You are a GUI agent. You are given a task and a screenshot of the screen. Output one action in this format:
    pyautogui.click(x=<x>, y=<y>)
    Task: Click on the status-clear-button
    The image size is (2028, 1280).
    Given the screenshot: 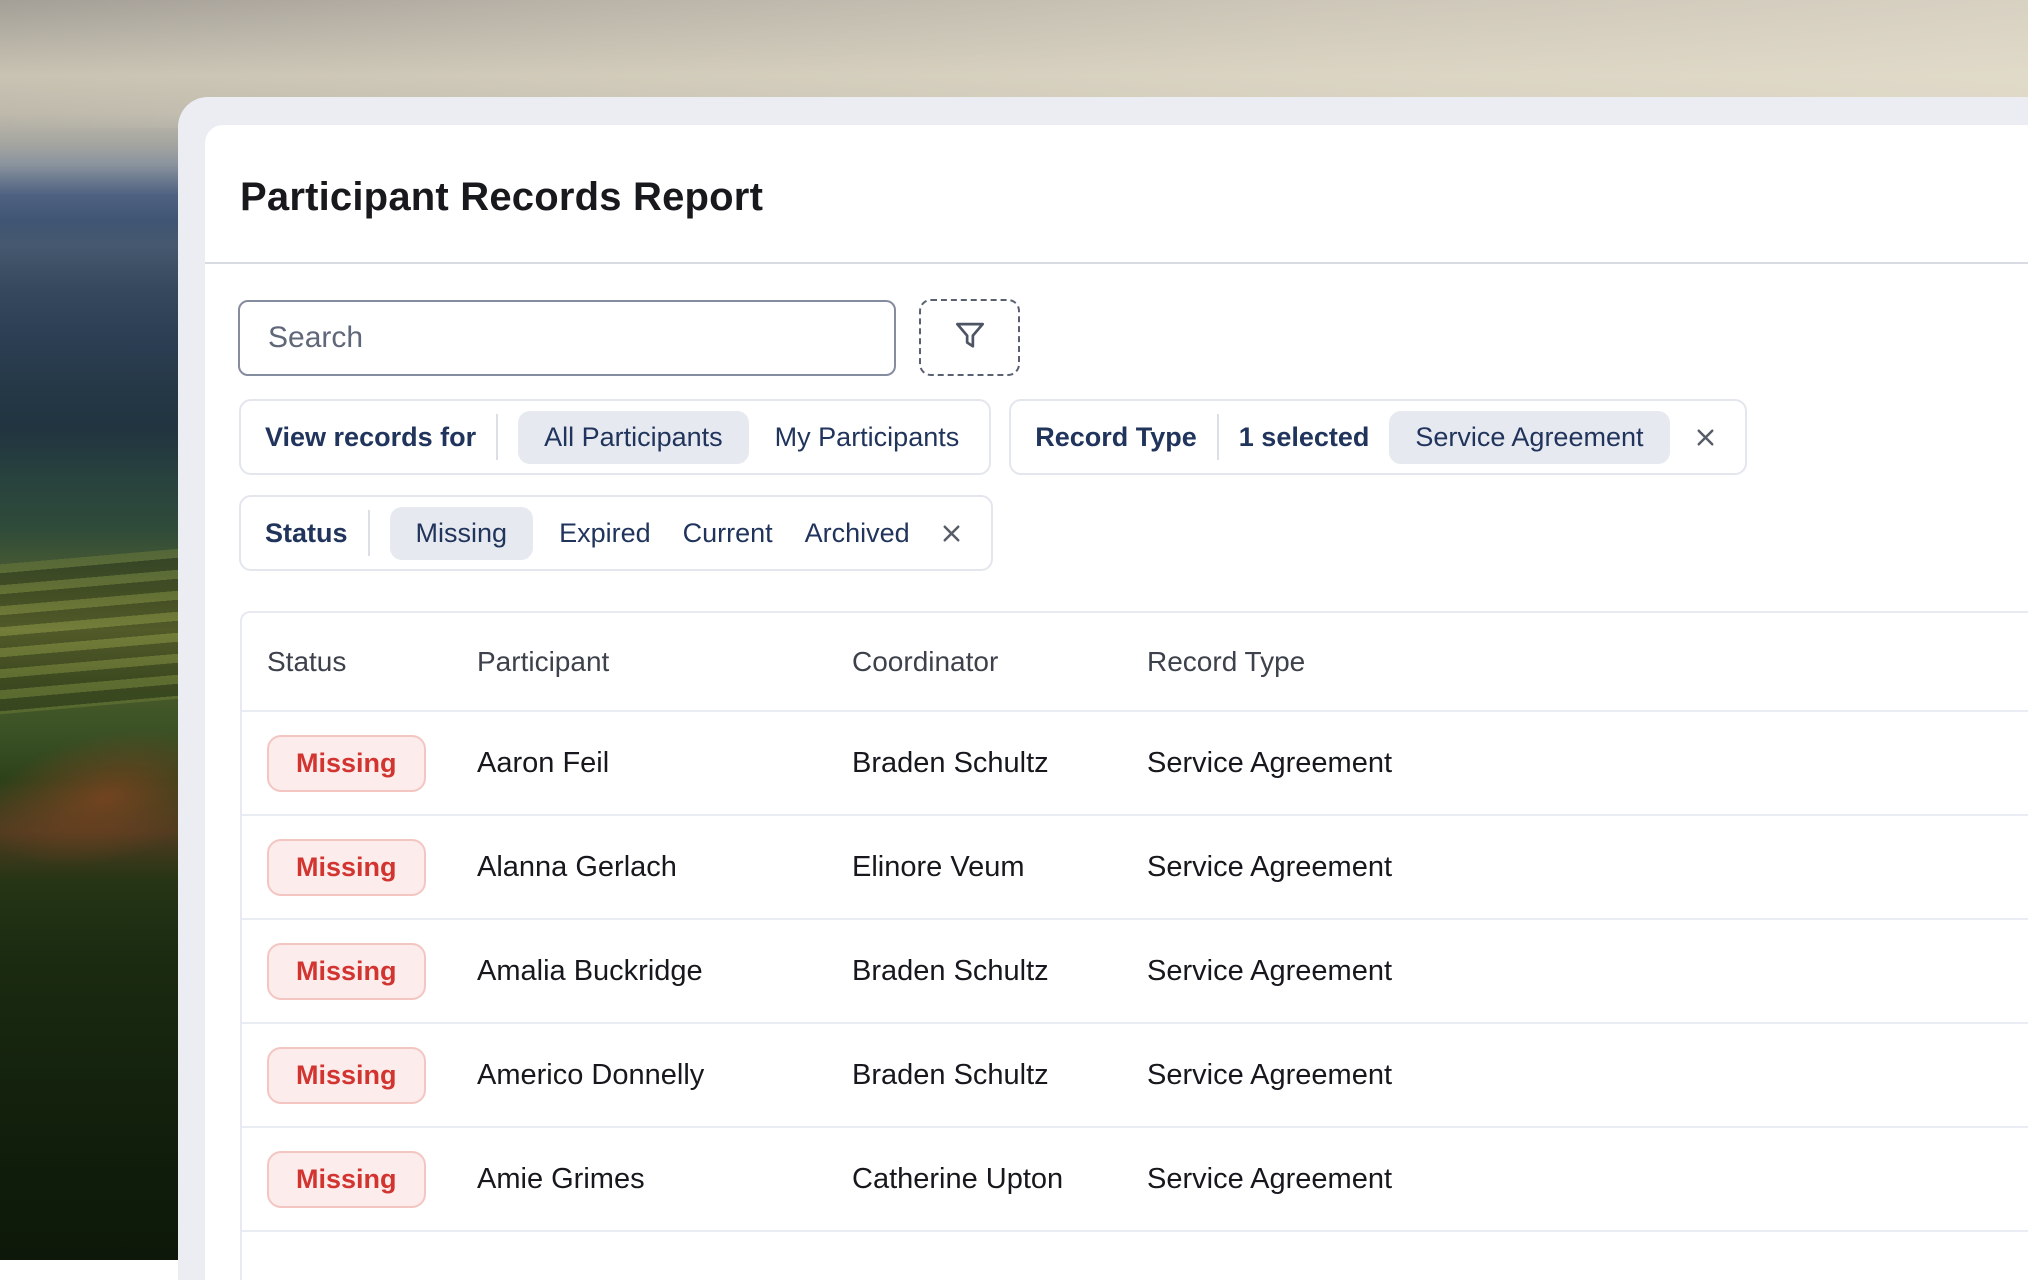 What is the action you would take?
    pyautogui.click(x=951, y=533)
    